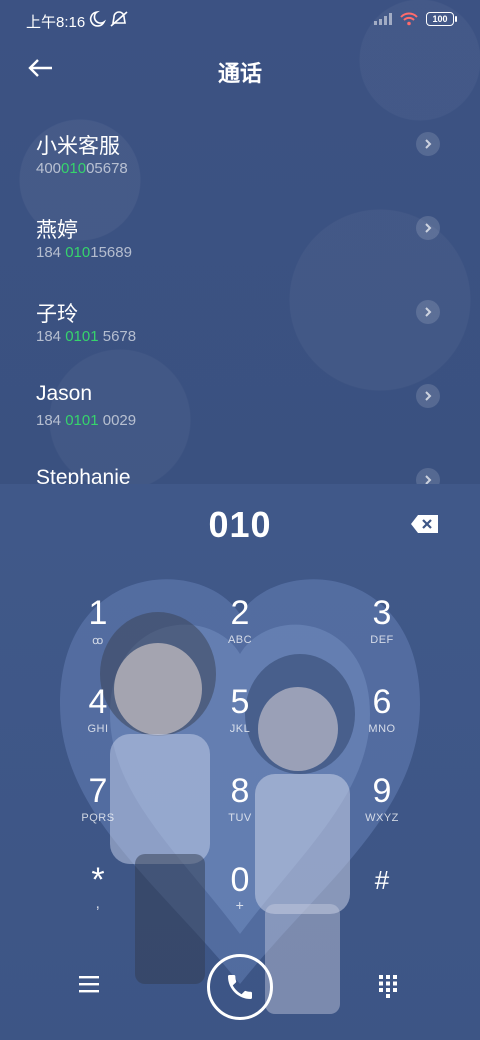  What do you see at coordinates (240, 634) in the screenshot?
I see `key-2: 2 ABC` at bounding box center [240, 634].